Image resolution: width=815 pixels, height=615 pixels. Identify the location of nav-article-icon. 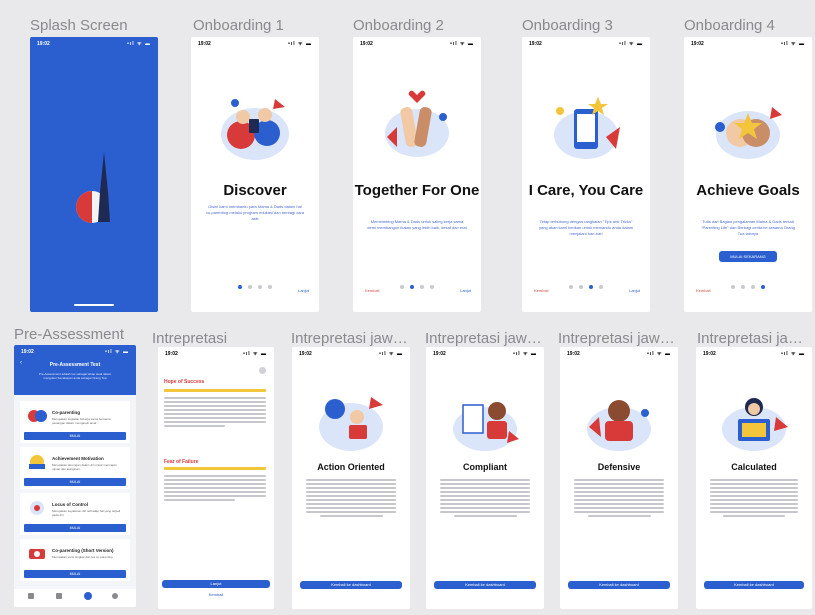
(59, 596).